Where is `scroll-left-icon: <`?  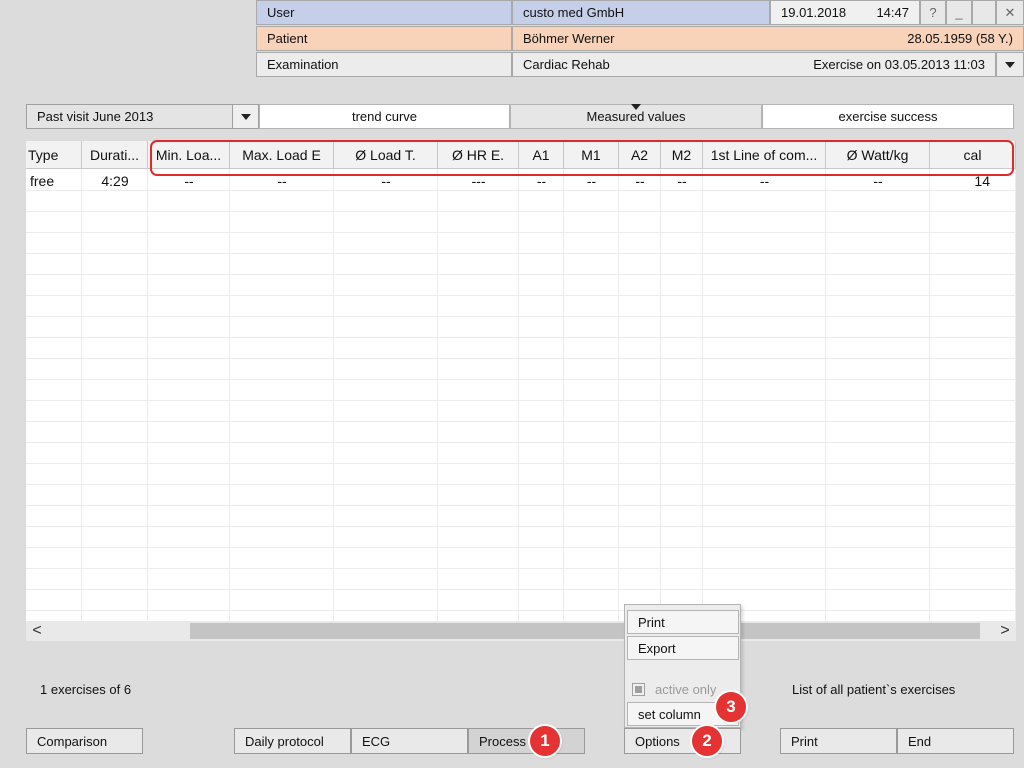
scroll-left-icon: < is located at coordinates (37, 631).